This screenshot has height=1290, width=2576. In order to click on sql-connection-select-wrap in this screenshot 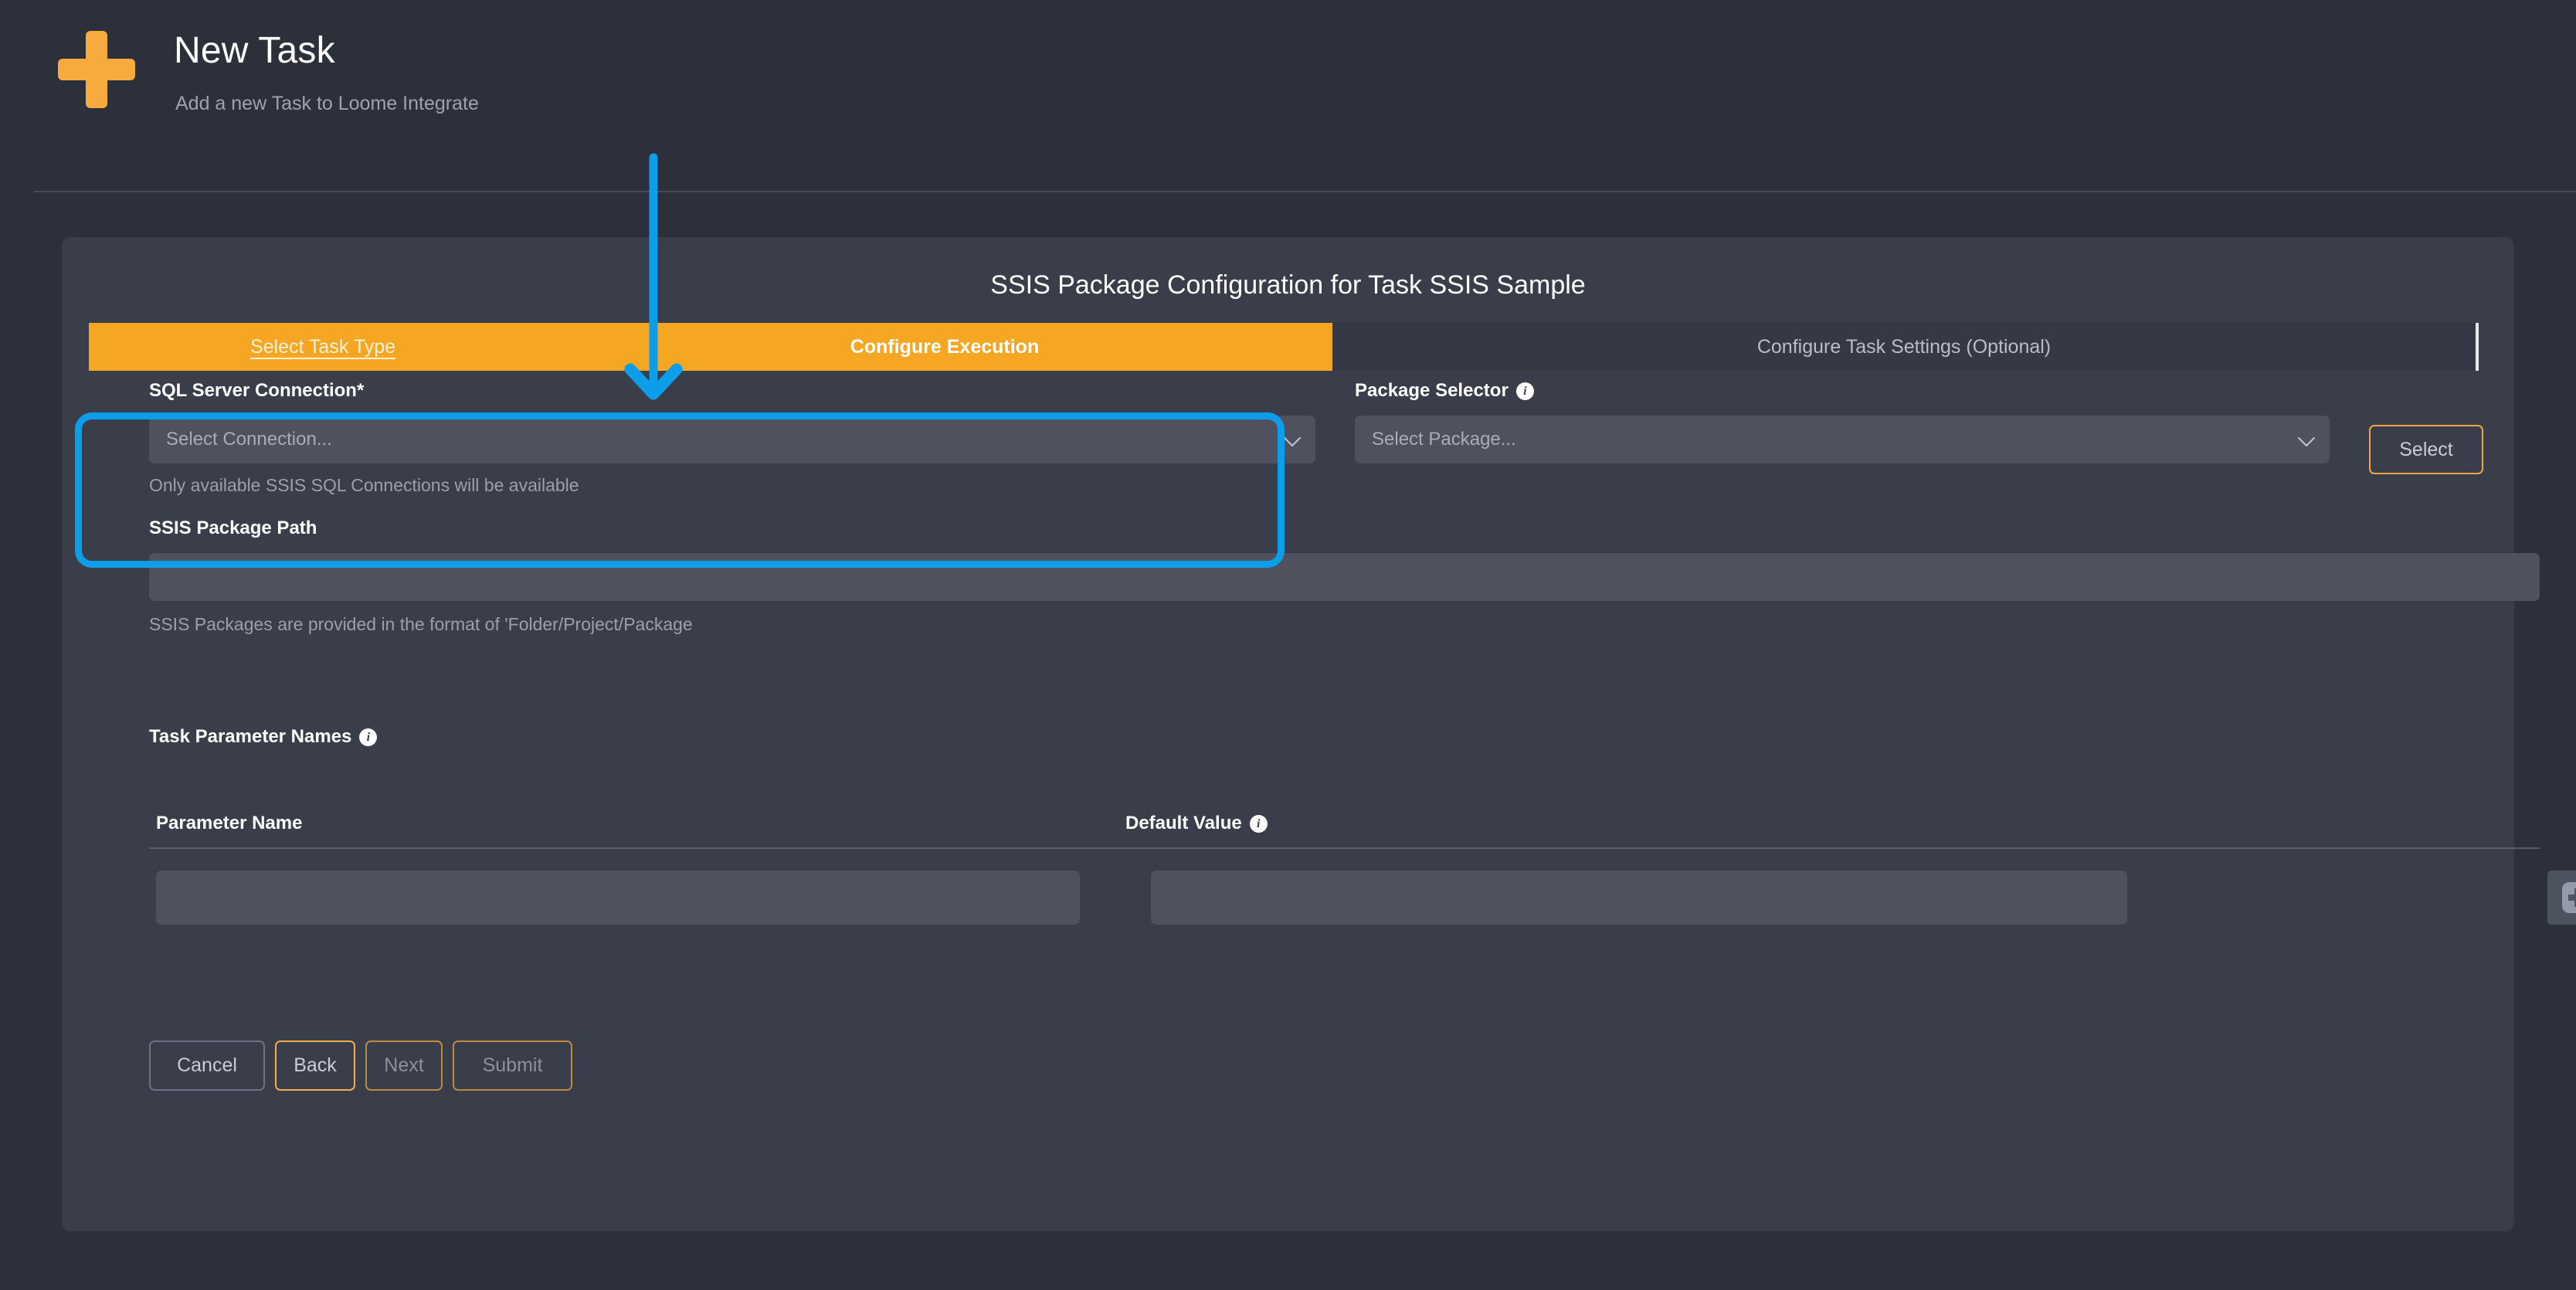, I will do `click(732, 439)`.